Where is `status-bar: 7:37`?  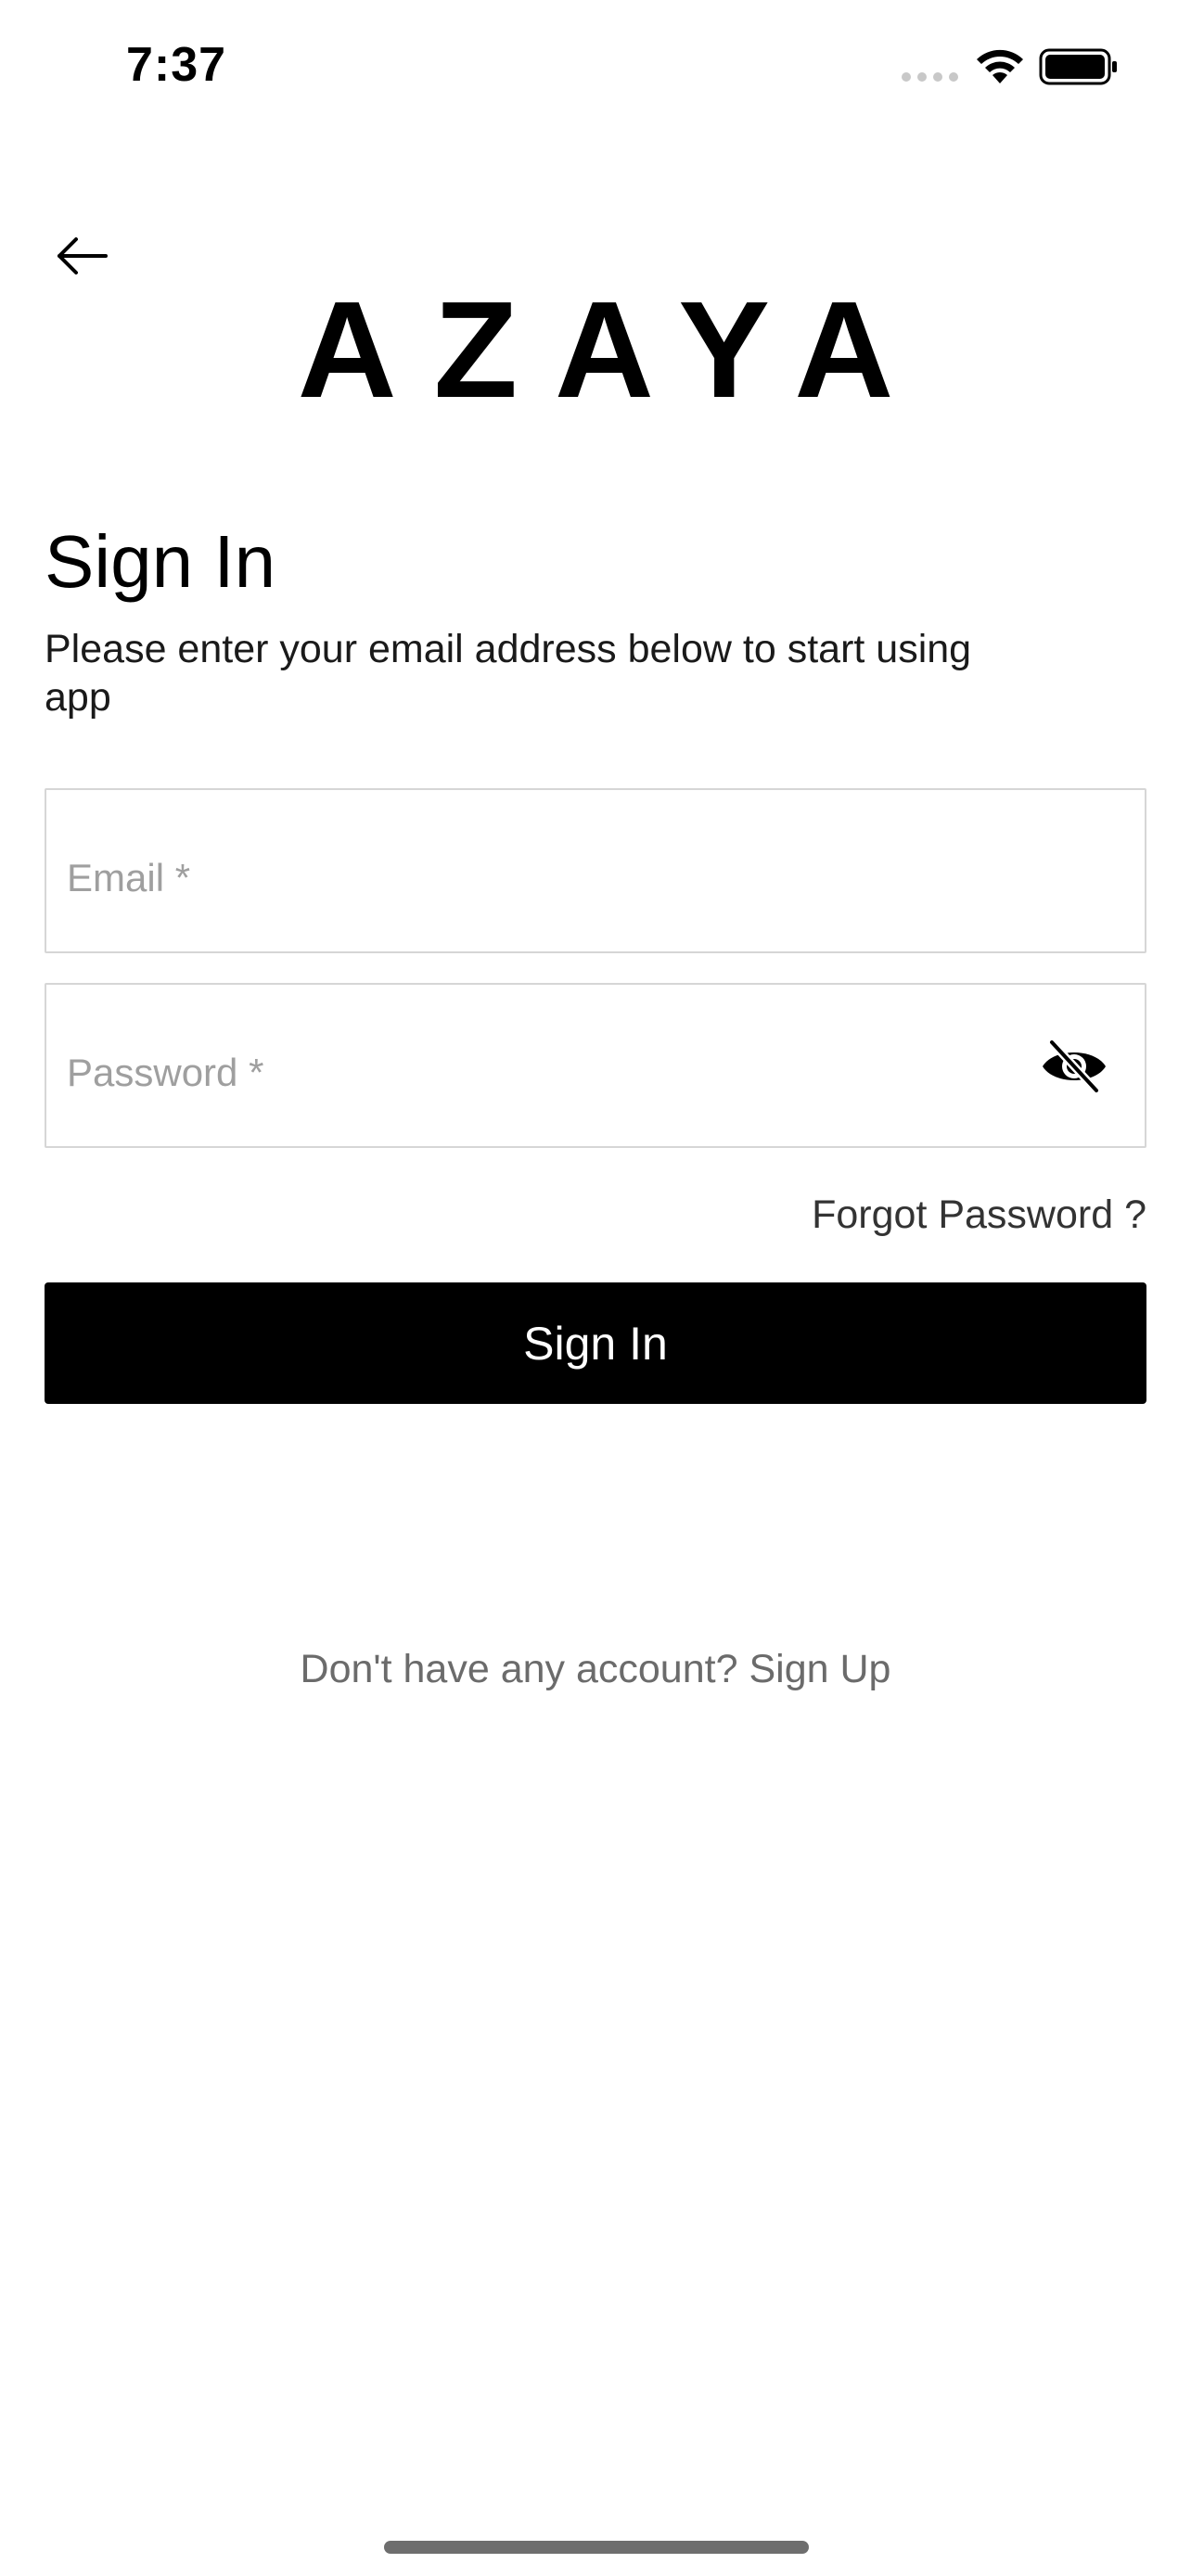
status-bar: 7:37 is located at coordinates (595, 65).